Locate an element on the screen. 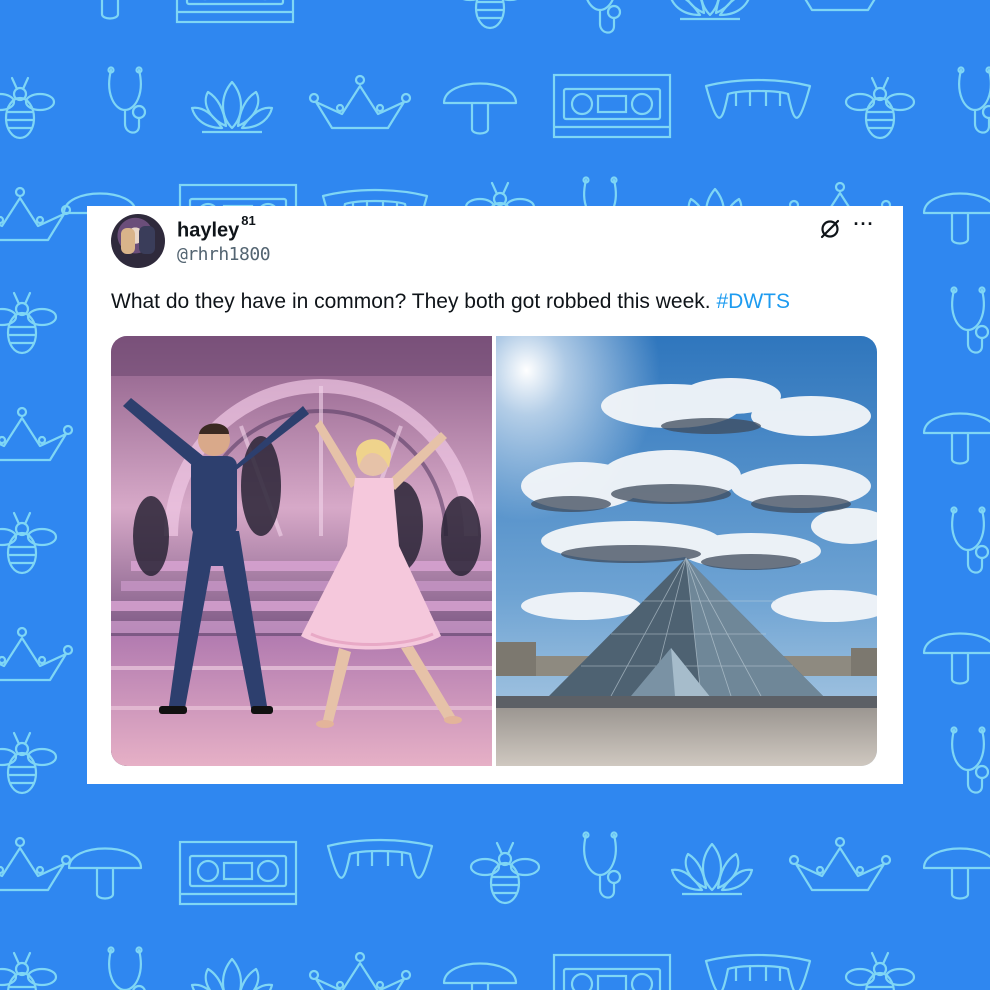 The width and height of the screenshot is (990, 990). name-badge: 81 is located at coordinates (248, 220).